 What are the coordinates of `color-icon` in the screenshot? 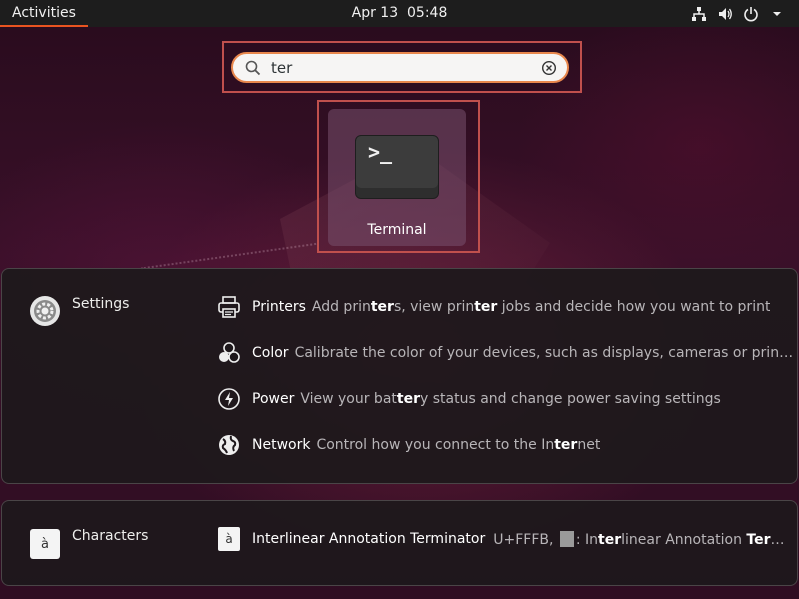 It's located at (229, 353).